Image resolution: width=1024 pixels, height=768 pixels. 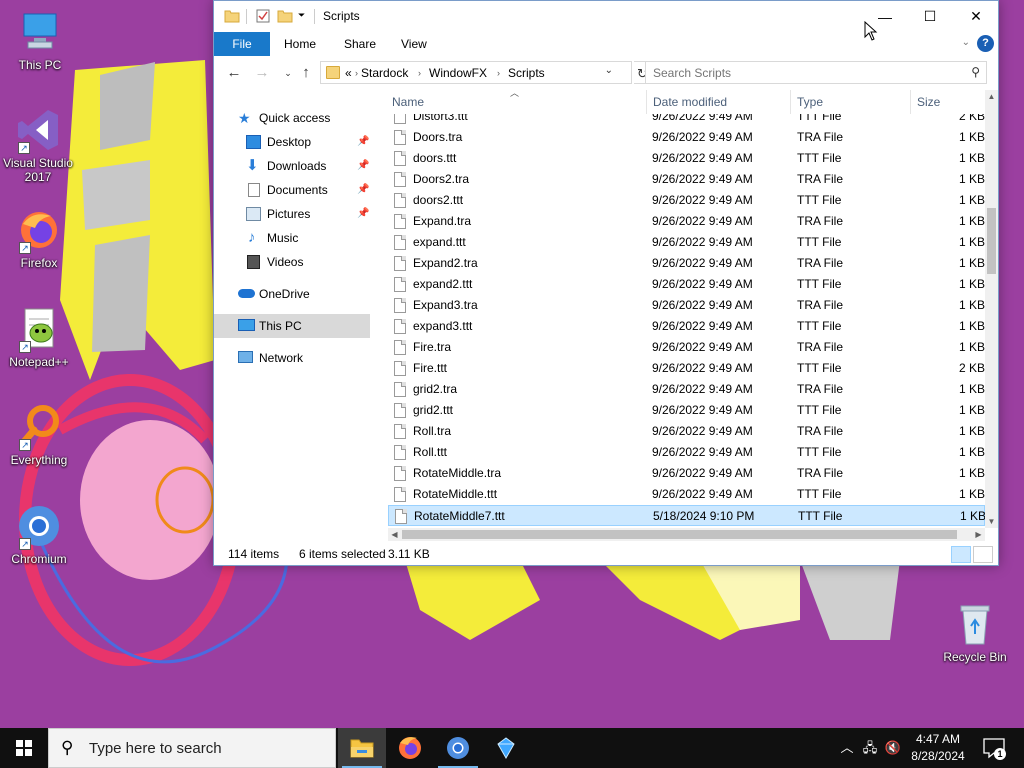 What do you see at coordinates (25, 544) in the screenshot?
I see `shortcut-arrow-icon: ↗` at bounding box center [25, 544].